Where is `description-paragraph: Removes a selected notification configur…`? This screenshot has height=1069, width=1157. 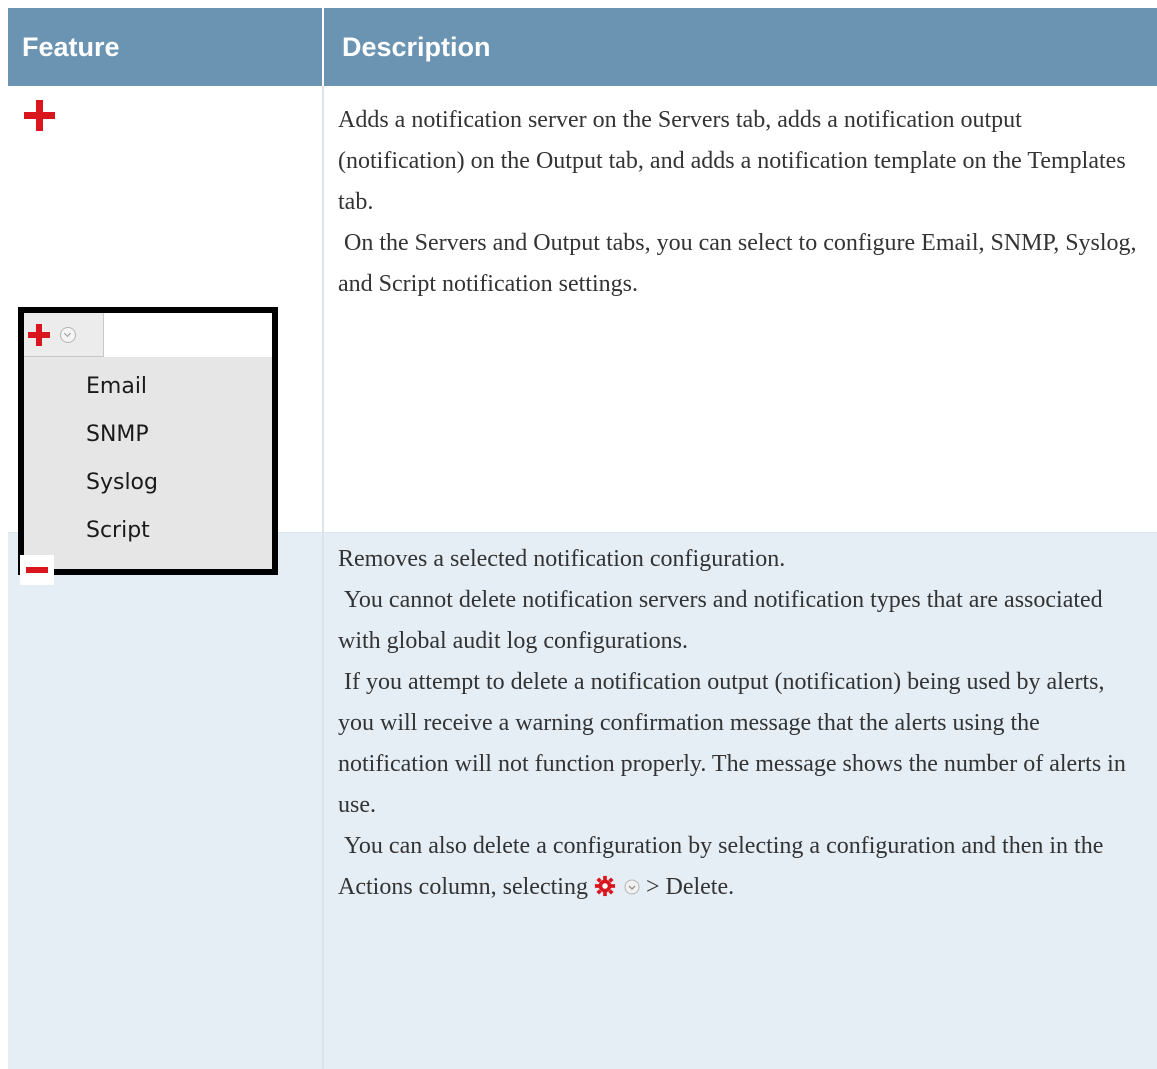
description-paragraph: Removes a selected notification configur… is located at coordinates (742, 559).